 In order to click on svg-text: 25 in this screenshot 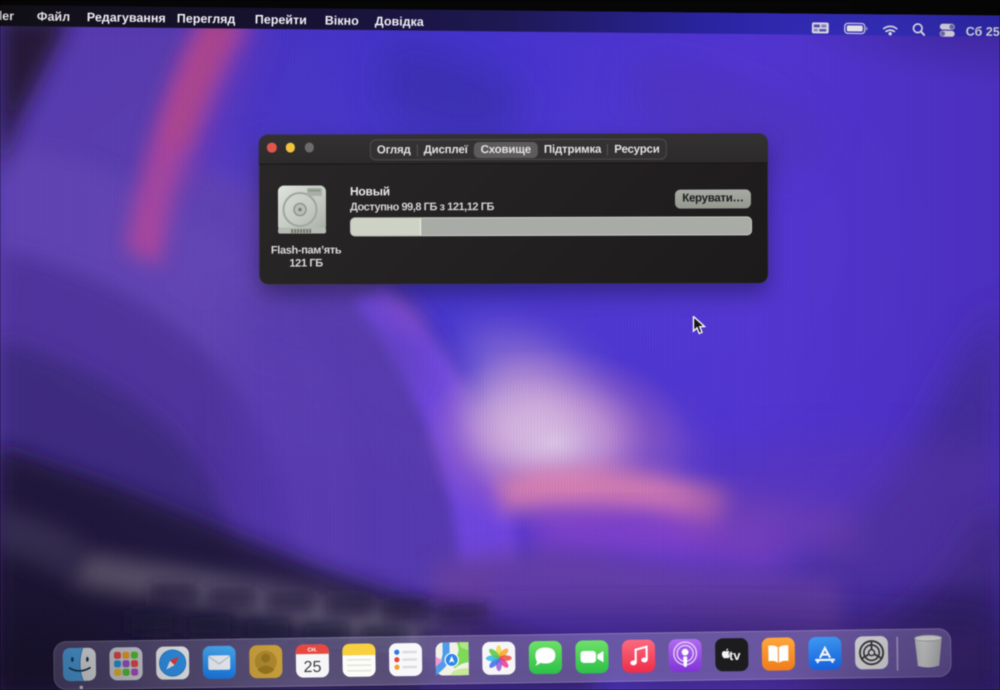, I will do `click(312, 667)`.